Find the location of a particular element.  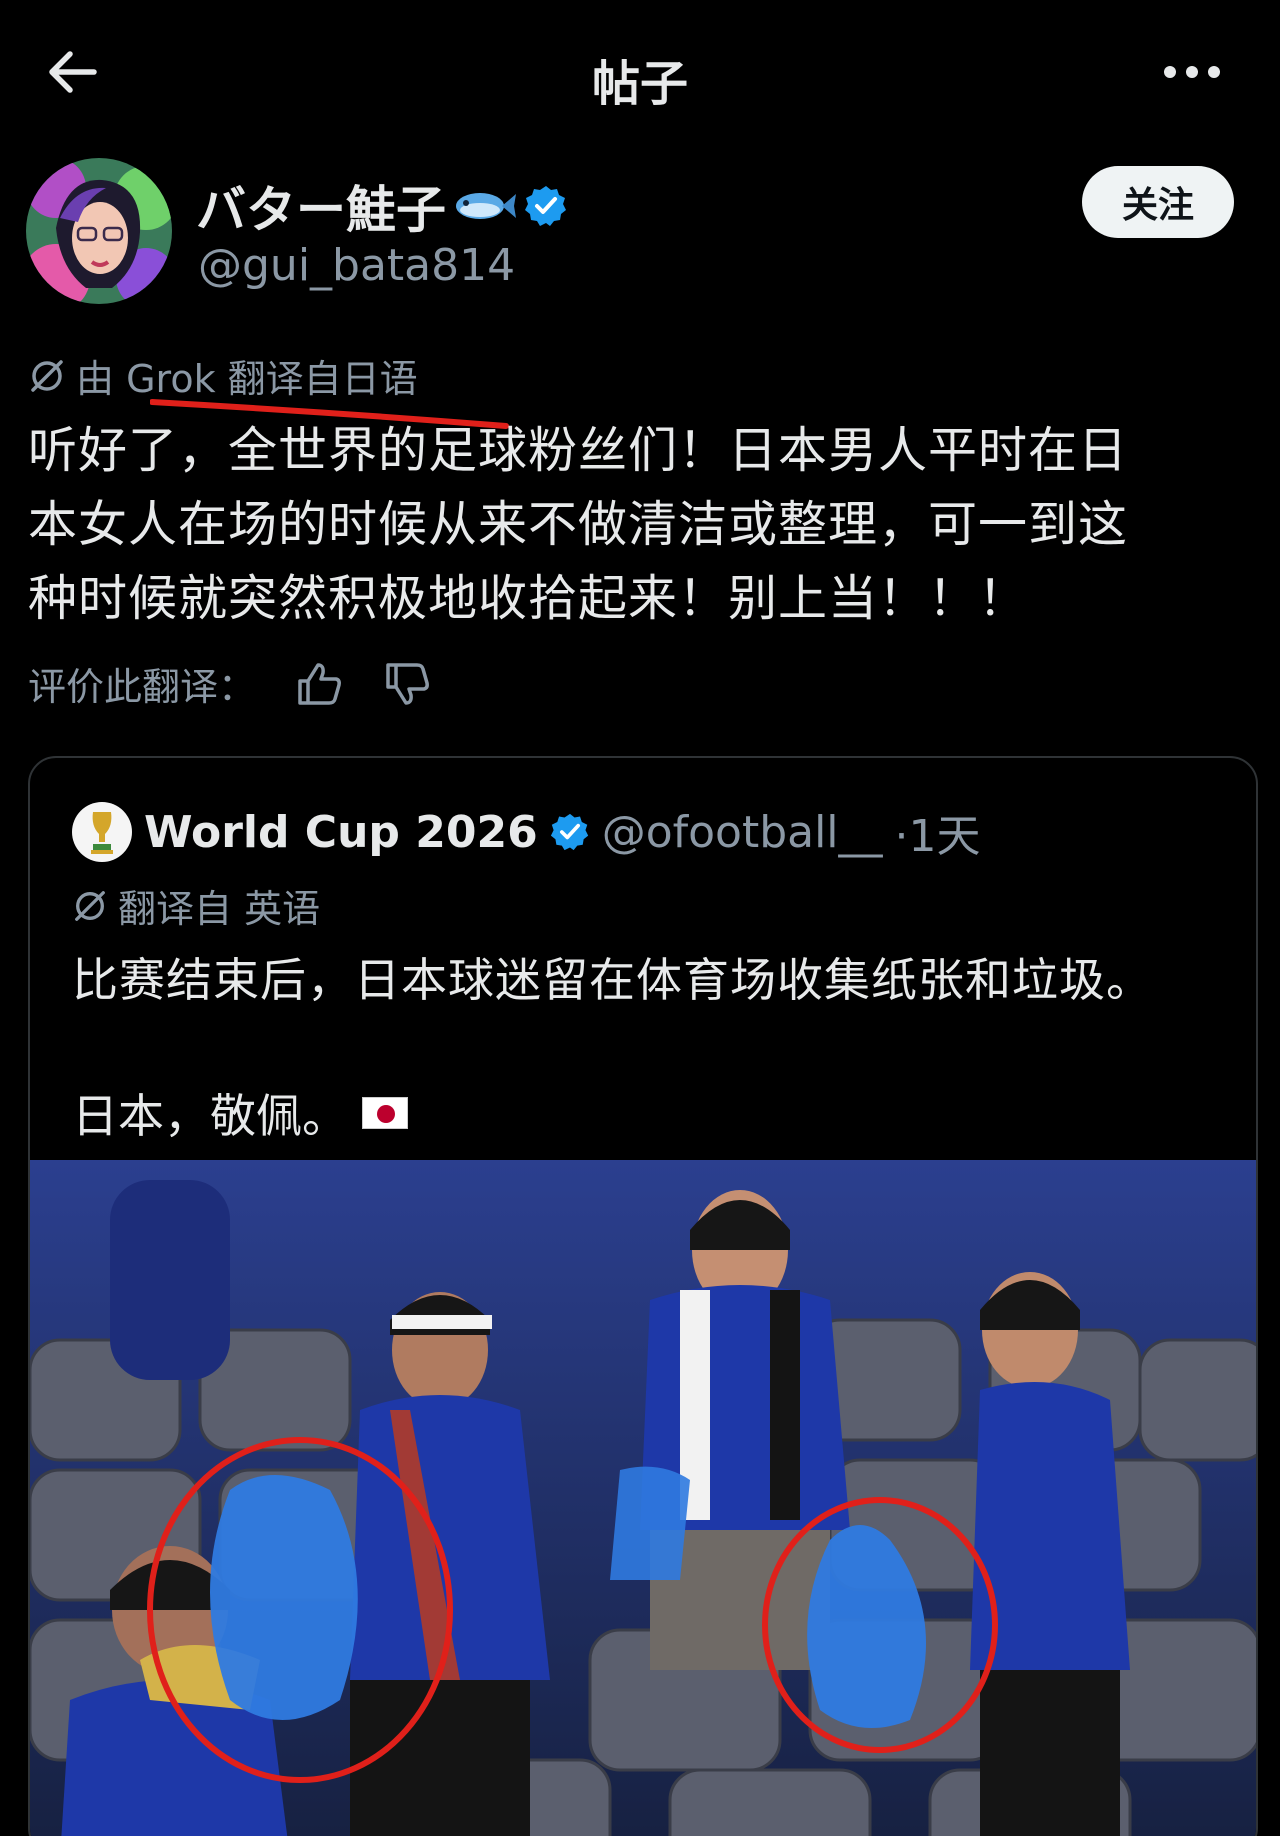

post-body-line: 听好了，全世界的足球粉丝们！日本男人平时在日 is located at coordinates (578, 450).